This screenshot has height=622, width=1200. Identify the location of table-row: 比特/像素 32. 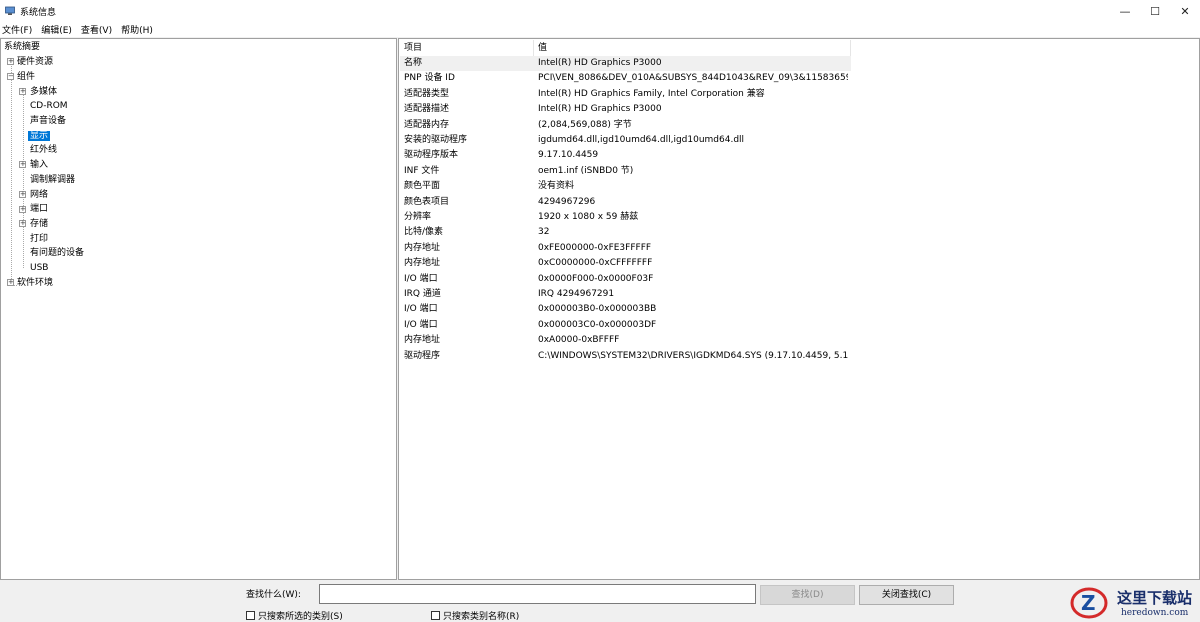
(625, 232).